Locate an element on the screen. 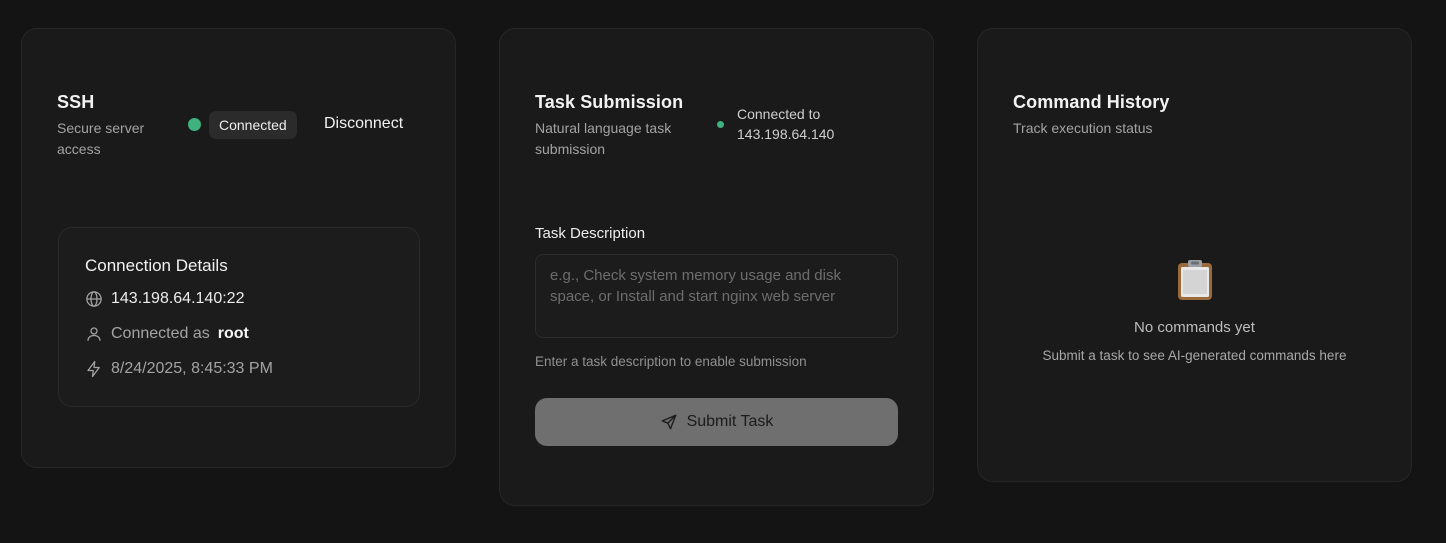 The height and width of the screenshot is (543, 1446). status-badge: Connected is located at coordinates (253, 125).